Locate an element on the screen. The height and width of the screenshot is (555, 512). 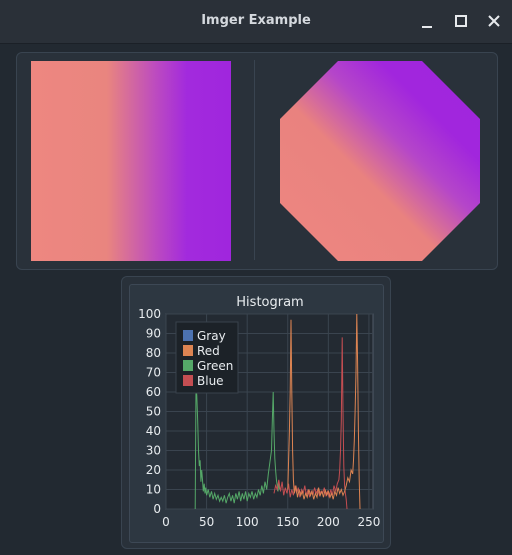
maximize-icon is located at coordinates (461, 21).